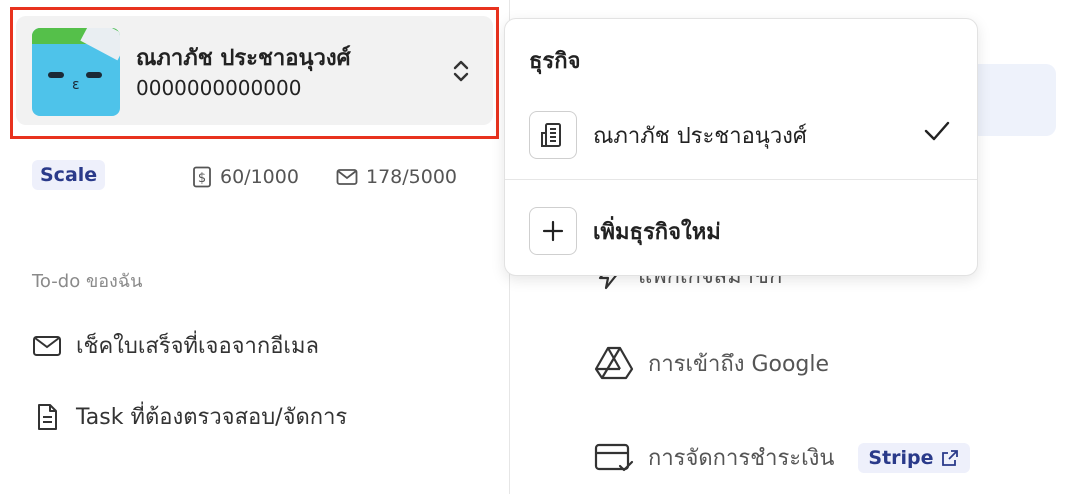 The height and width of the screenshot is (494, 1068). Describe the element at coordinates (219, 88) in the screenshot. I see `business-id: 0000000000000` at that location.